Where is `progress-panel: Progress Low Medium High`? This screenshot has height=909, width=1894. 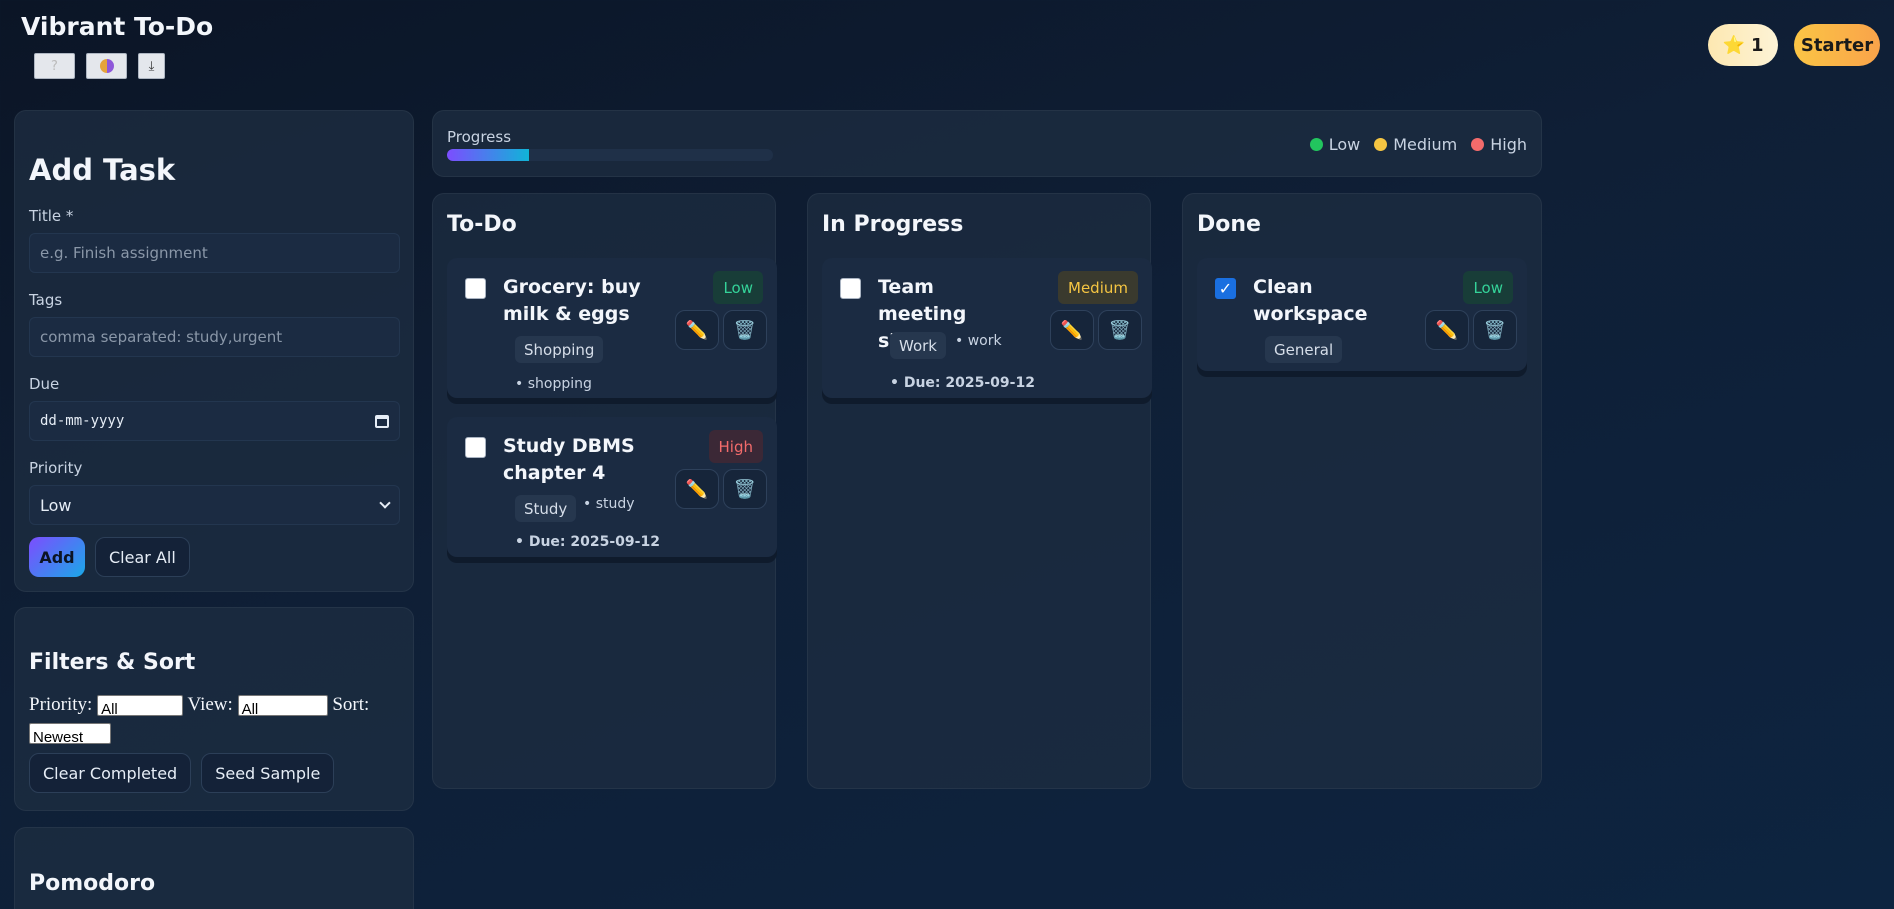 progress-panel: Progress Low Medium High is located at coordinates (987, 143).